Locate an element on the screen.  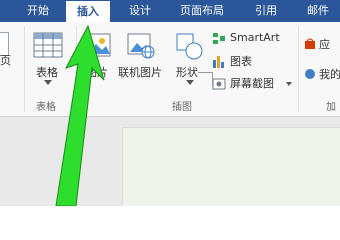
shapes-button-label: 形状 is located at coordinates (187, 72).